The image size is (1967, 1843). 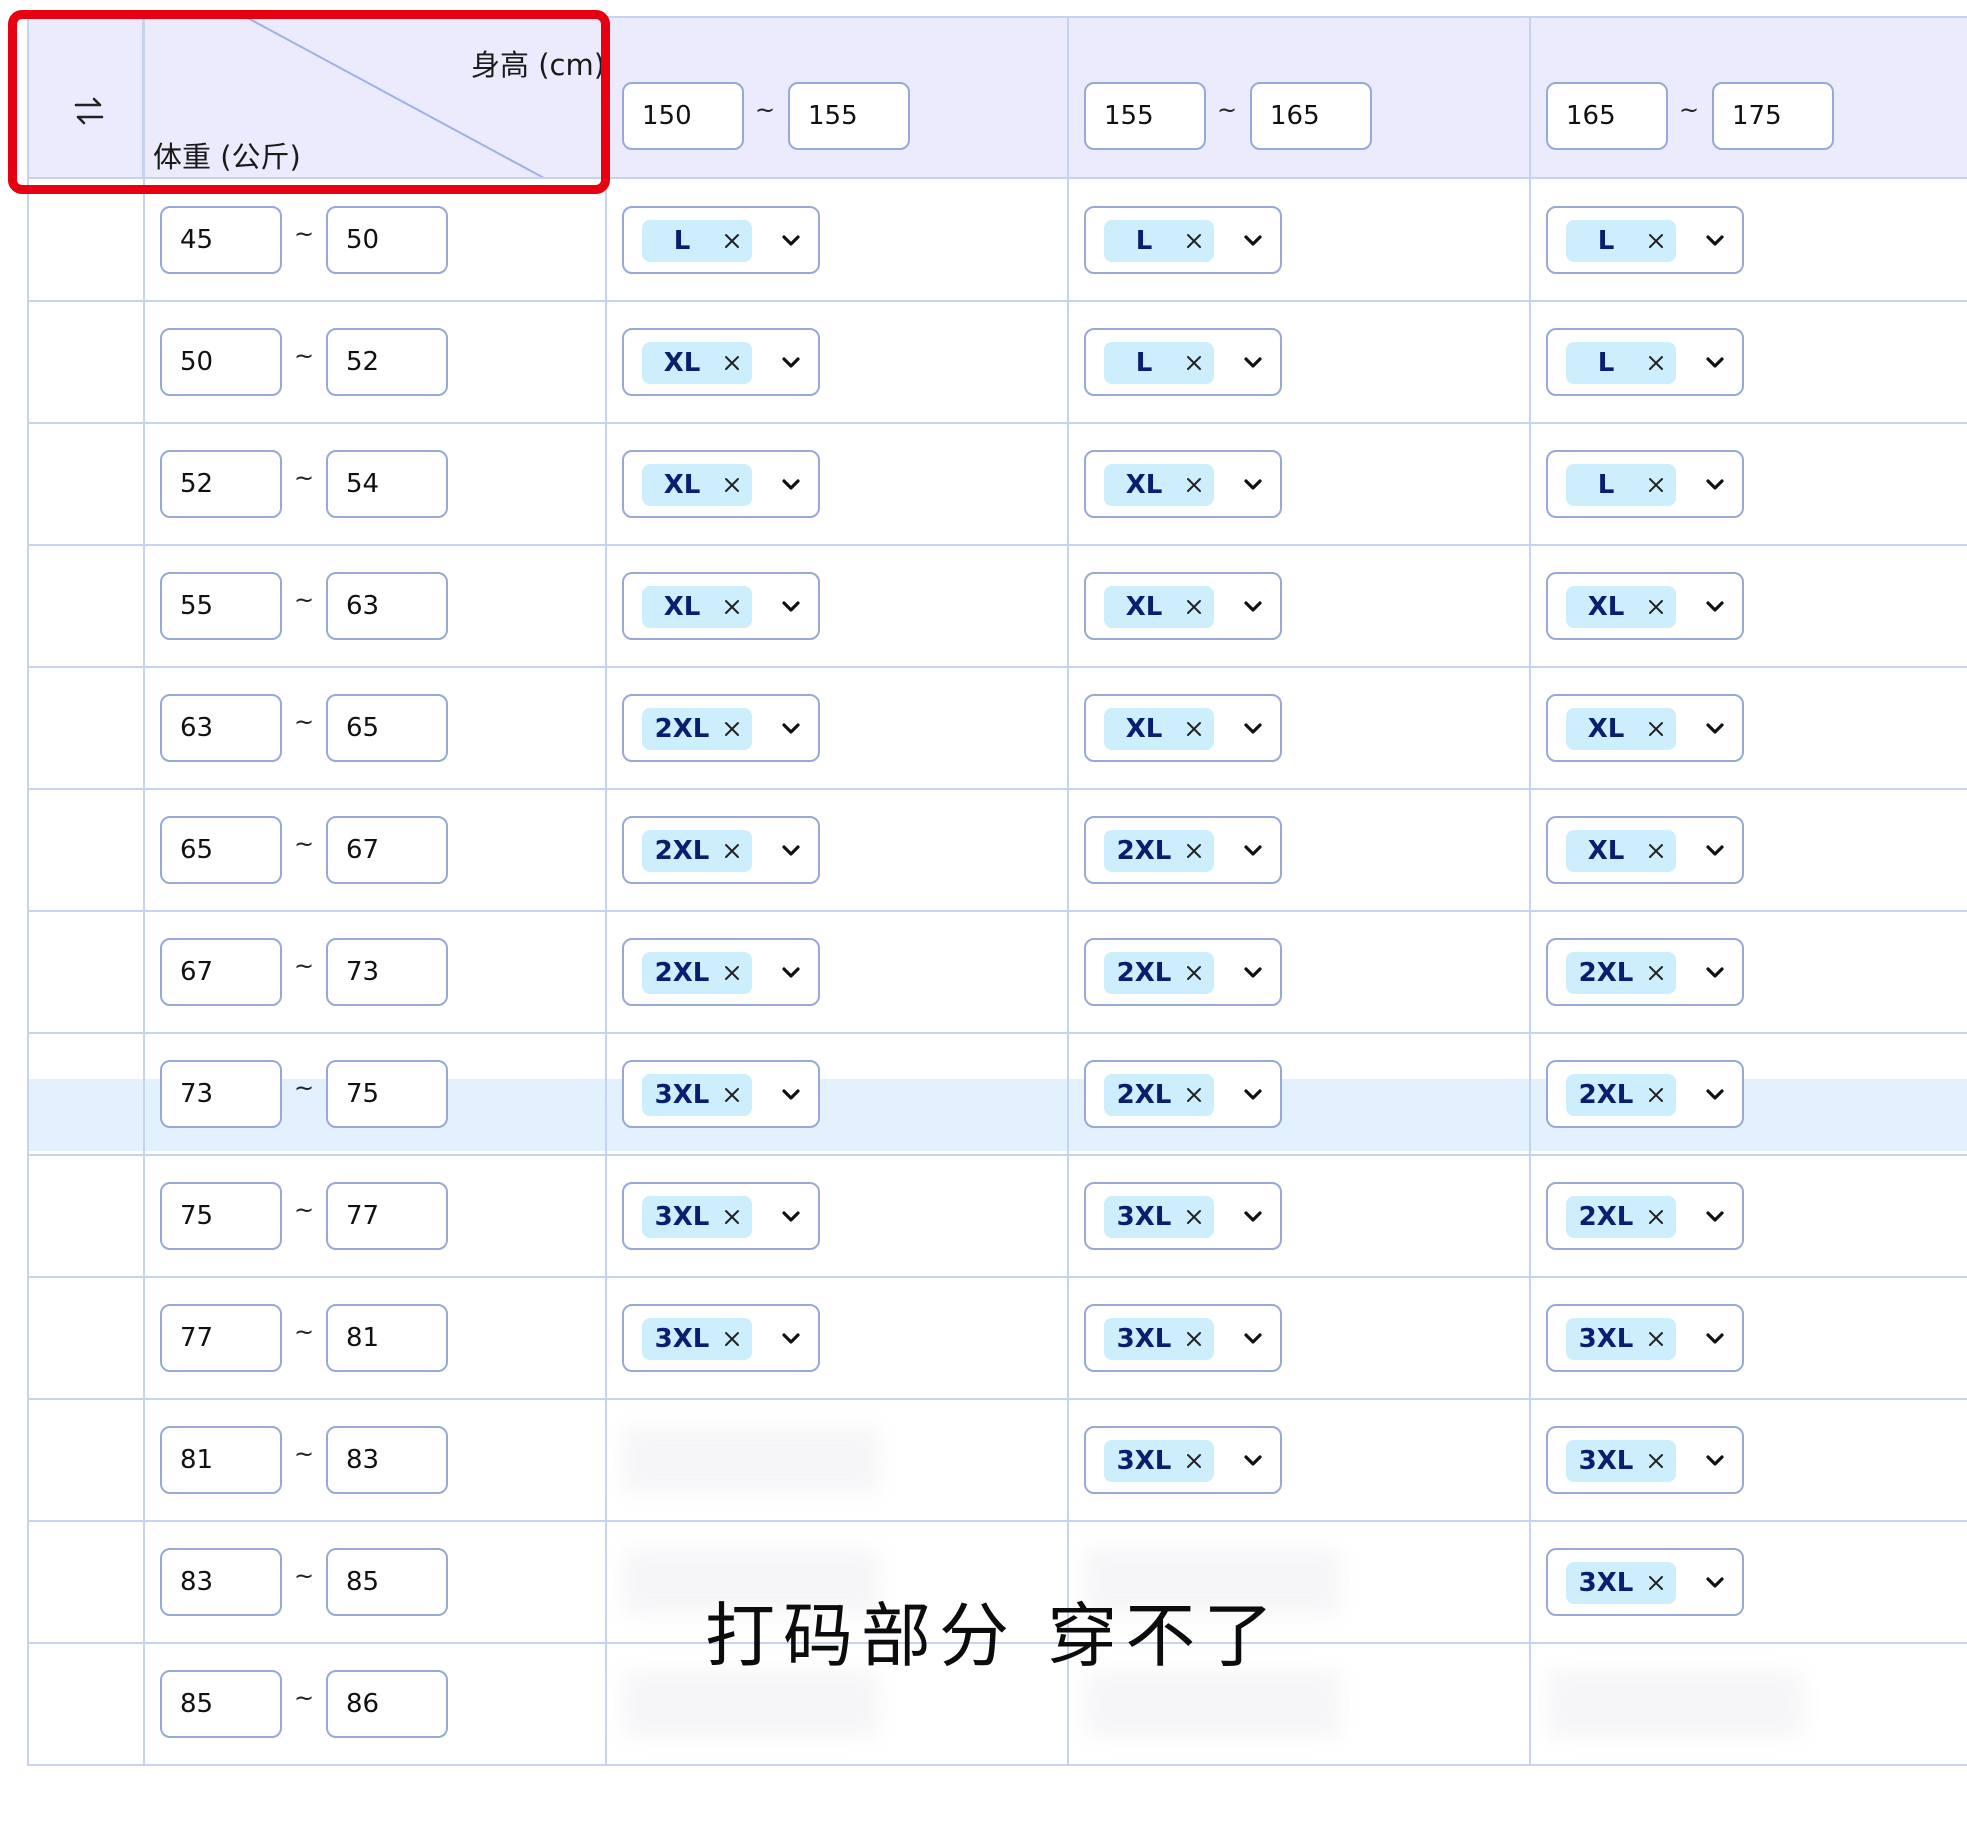 What do you see at coordinates (387, 484) in the screenshot?
I see `weight-max-input: 54` at bounding box center [387, 484].